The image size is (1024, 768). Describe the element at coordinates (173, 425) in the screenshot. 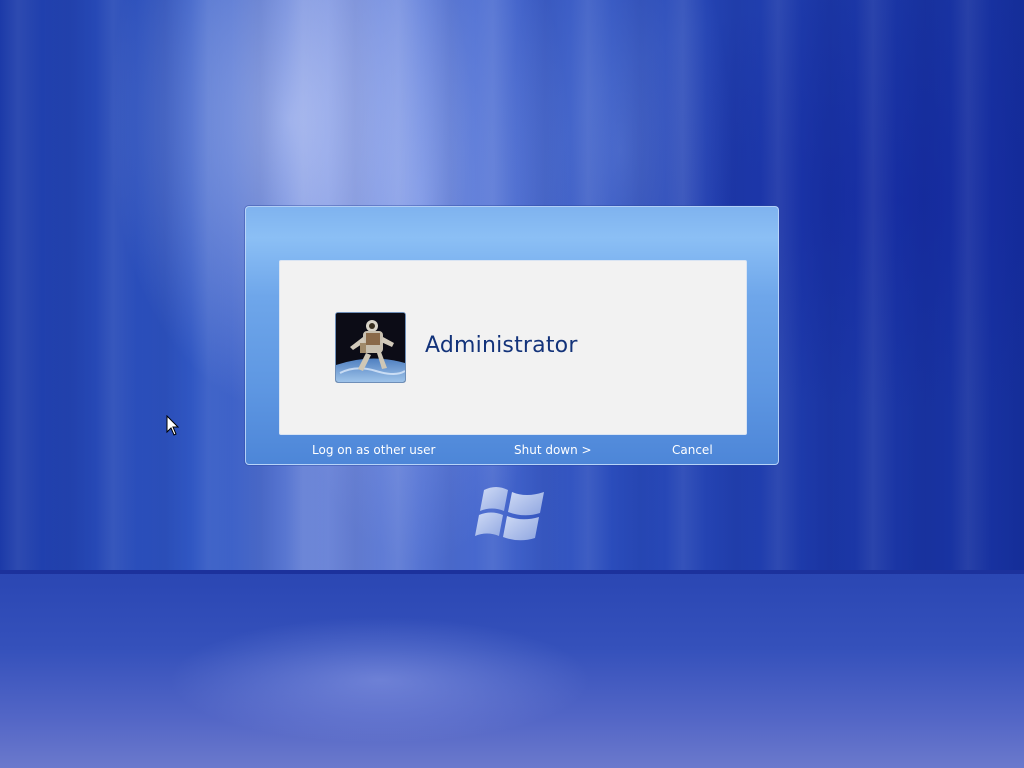

I see `mouse-pointer-icon` at that location.